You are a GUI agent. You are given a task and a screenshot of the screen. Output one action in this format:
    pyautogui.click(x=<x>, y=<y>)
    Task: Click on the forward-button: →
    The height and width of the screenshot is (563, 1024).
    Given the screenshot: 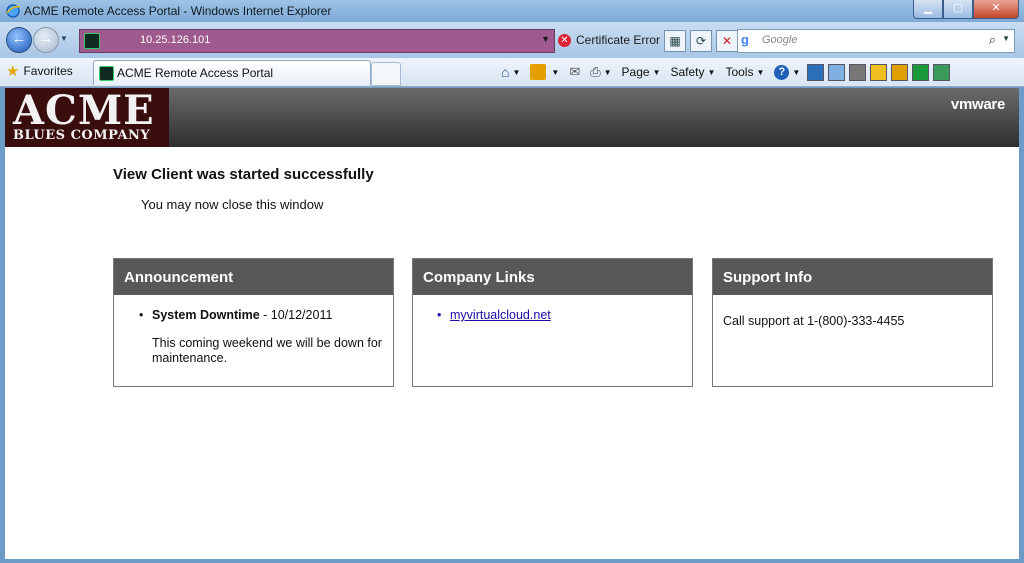 What is the action you would take?
    pyautogui.click(x=46, y=40)
    